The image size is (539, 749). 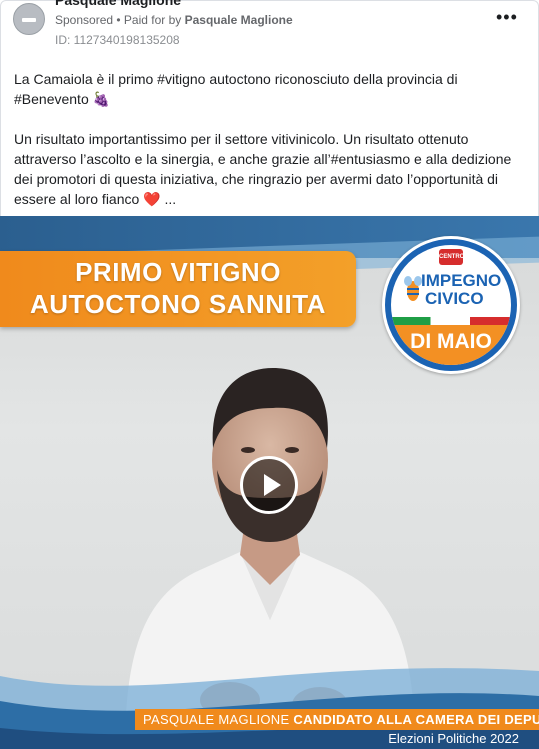 I want to click on page-avatar, so click(x=29, y=19).